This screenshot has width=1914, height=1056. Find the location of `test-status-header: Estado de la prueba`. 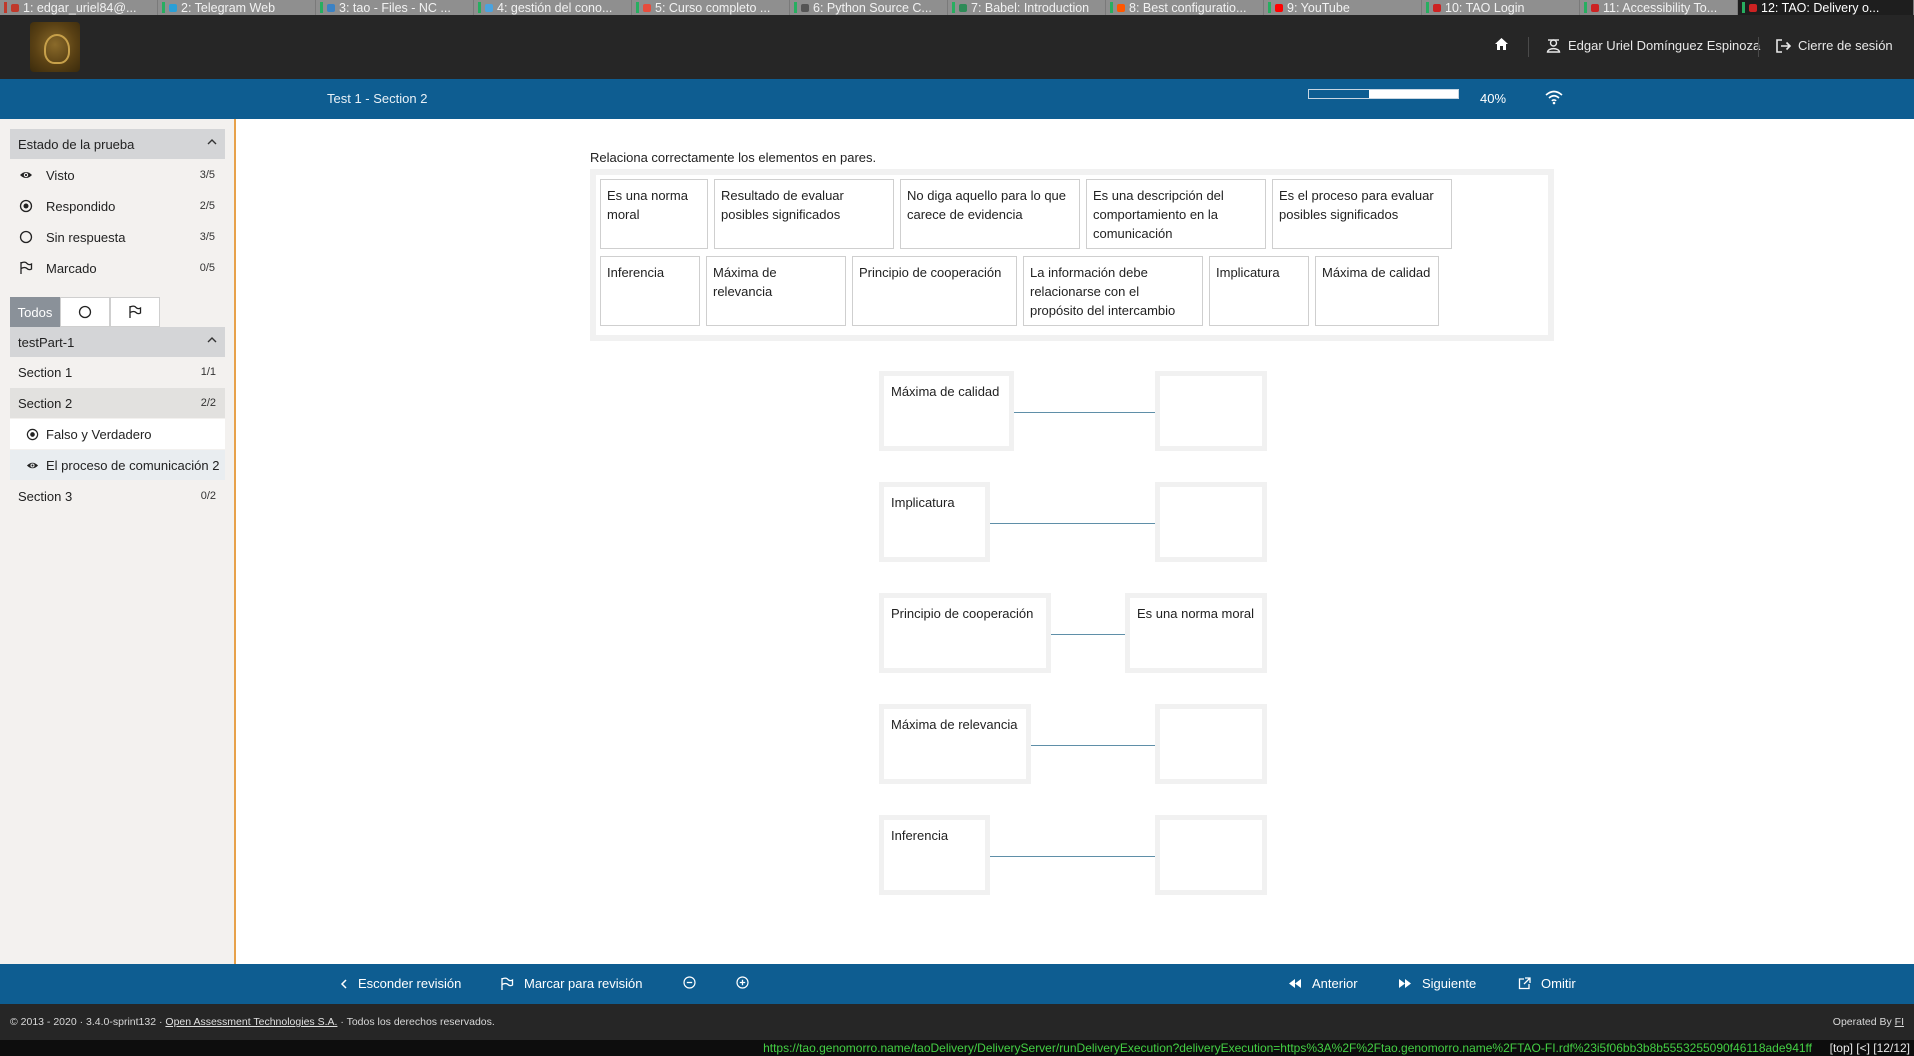

test-status-header: Estado de la prueba is located at coordinates (117, 144).